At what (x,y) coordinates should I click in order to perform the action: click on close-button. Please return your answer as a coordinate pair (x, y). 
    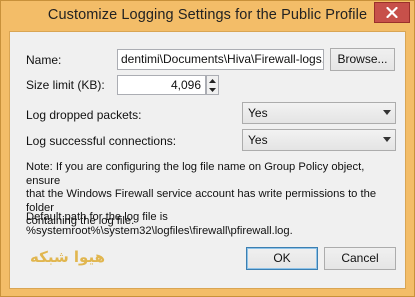
    Looking at the image, I should click on (392, 12).